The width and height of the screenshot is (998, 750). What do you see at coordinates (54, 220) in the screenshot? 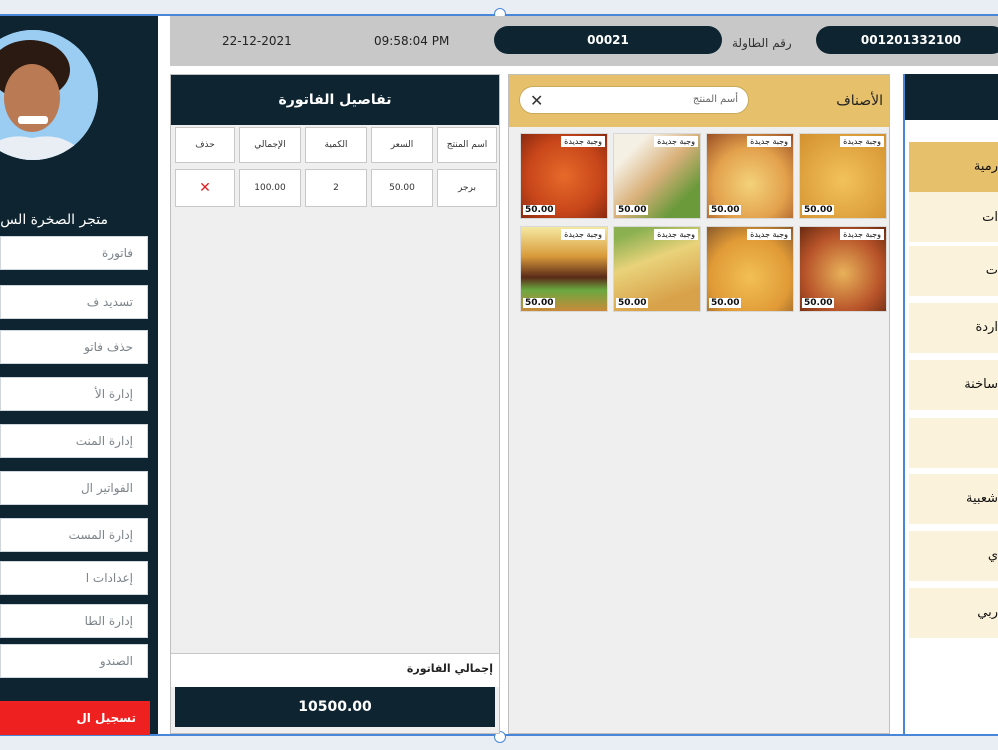
I see `store-name: متجر الصخرة الس` at bounding box center [54, 220].